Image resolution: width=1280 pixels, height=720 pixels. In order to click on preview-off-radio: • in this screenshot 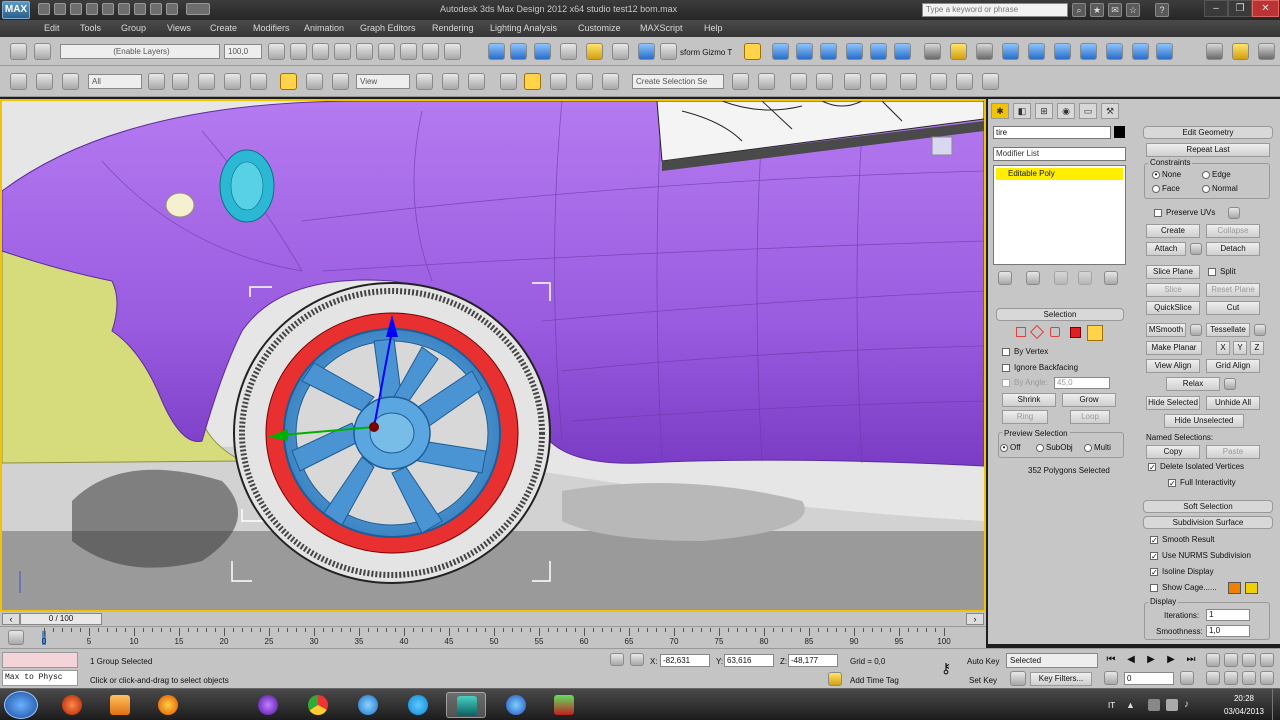, I will do `click(1004, 448)`.